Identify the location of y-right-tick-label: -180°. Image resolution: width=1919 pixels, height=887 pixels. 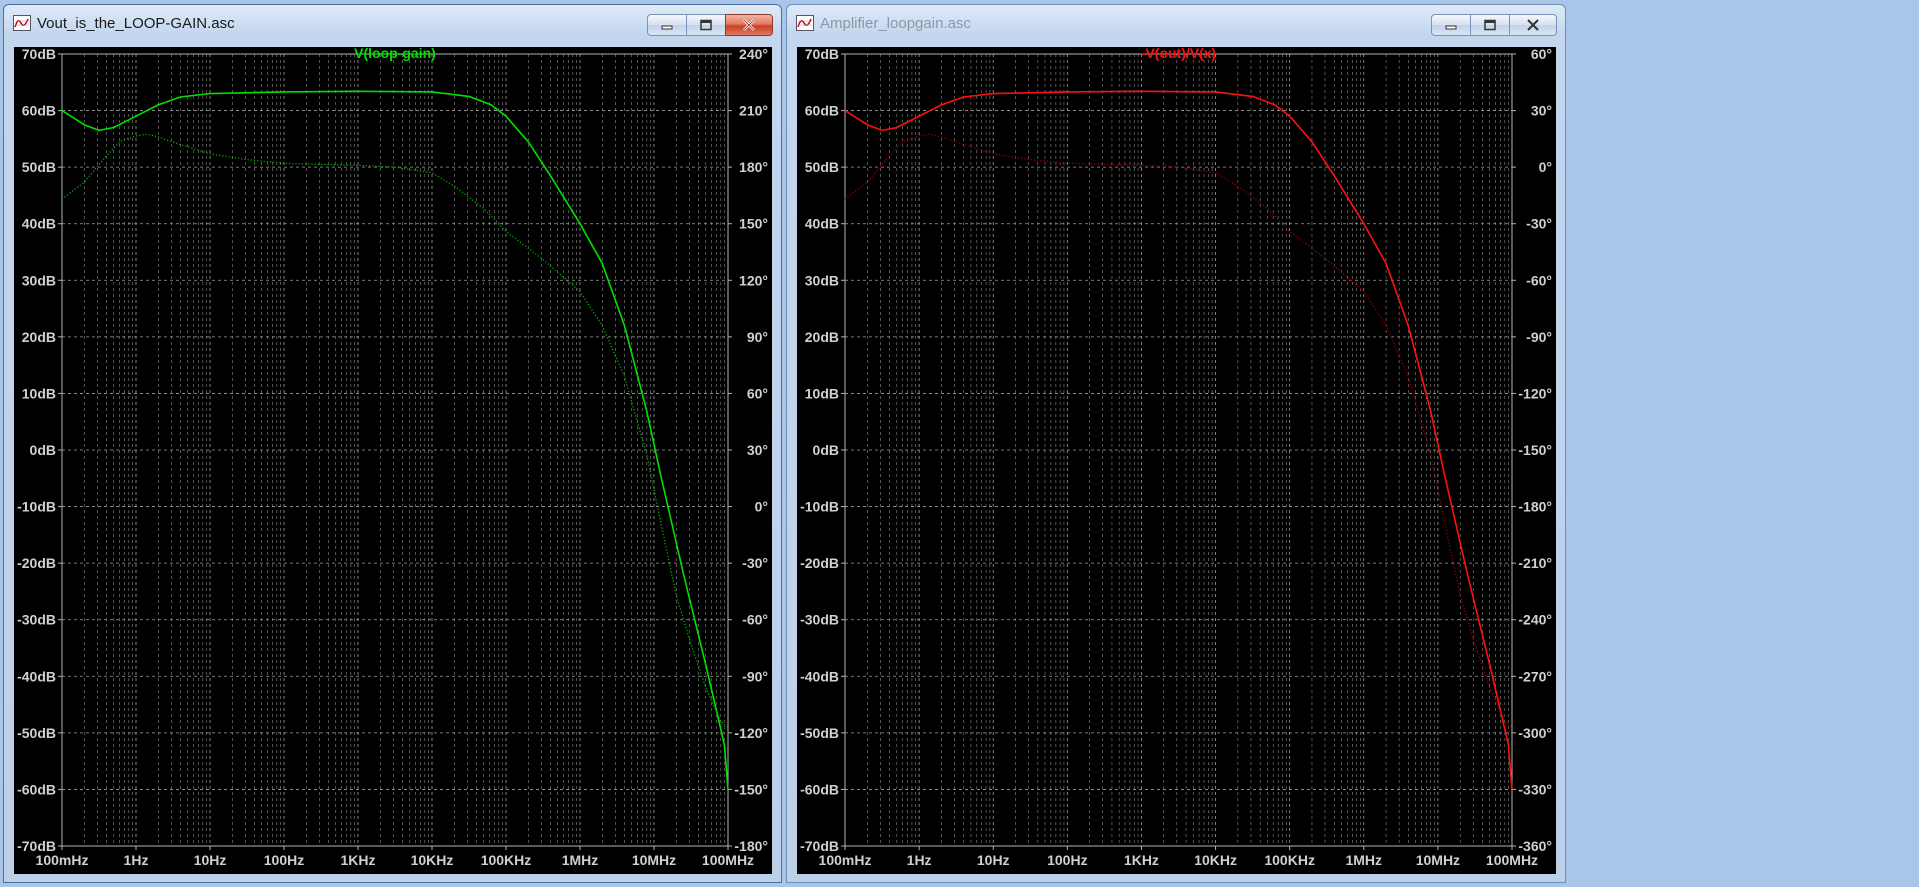
(1535, 507).